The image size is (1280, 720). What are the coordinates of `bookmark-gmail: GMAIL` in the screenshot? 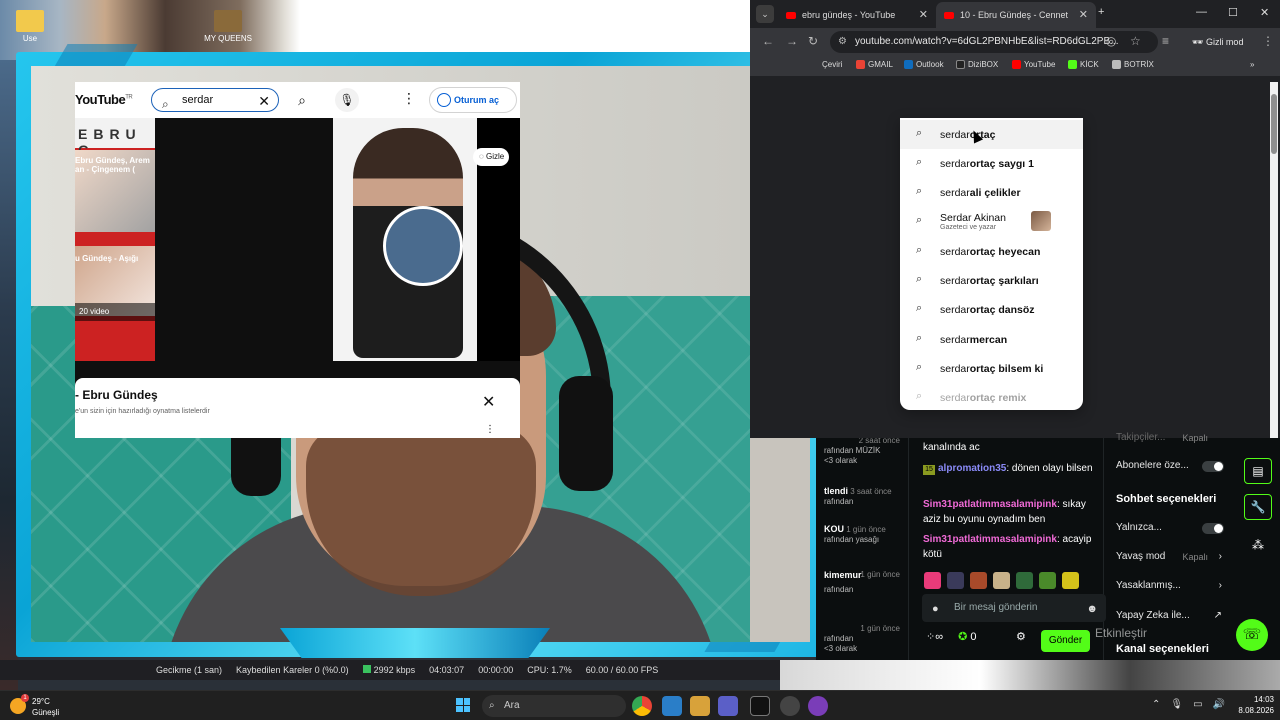 It's located at (874, 64).